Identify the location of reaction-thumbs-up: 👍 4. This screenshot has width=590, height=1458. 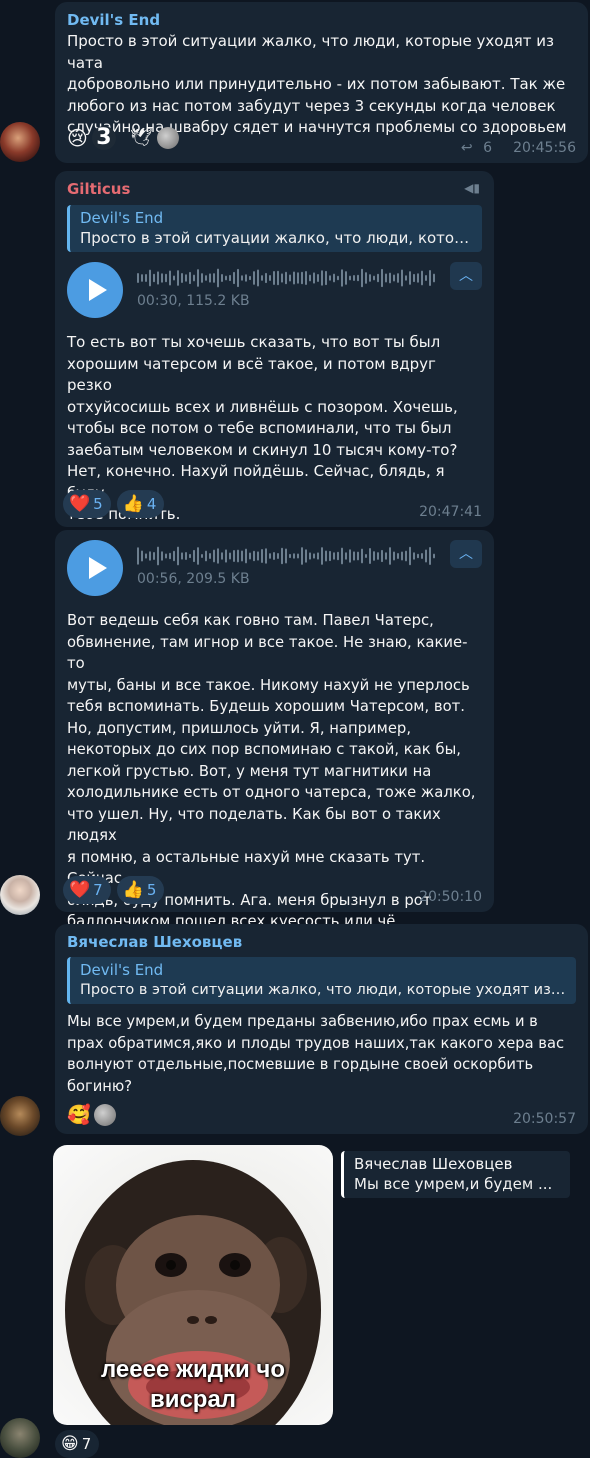
(140, 504).